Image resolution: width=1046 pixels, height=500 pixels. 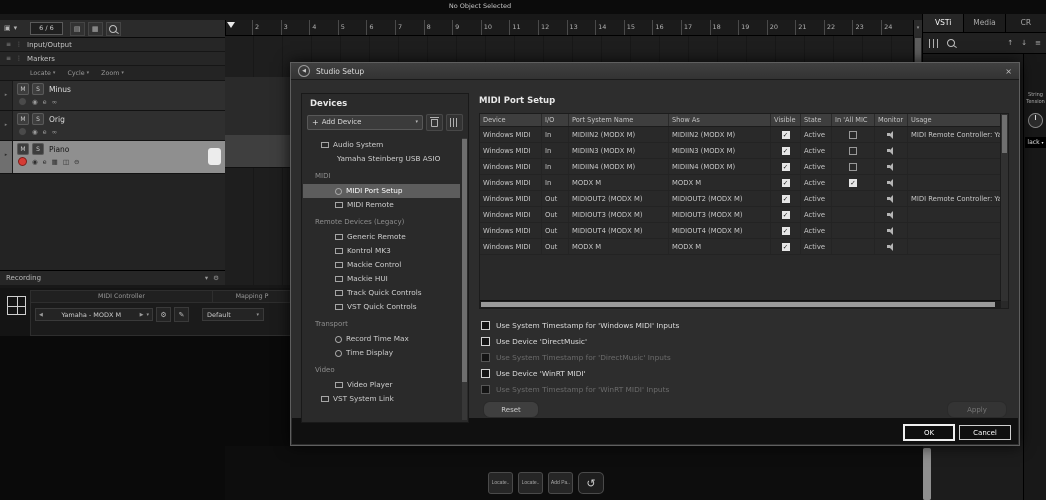 What do you see at coordinates (1024, 43) in the screenshot?
I see `scroll-down-icon: ↓` at bounding box center [1024, 43].